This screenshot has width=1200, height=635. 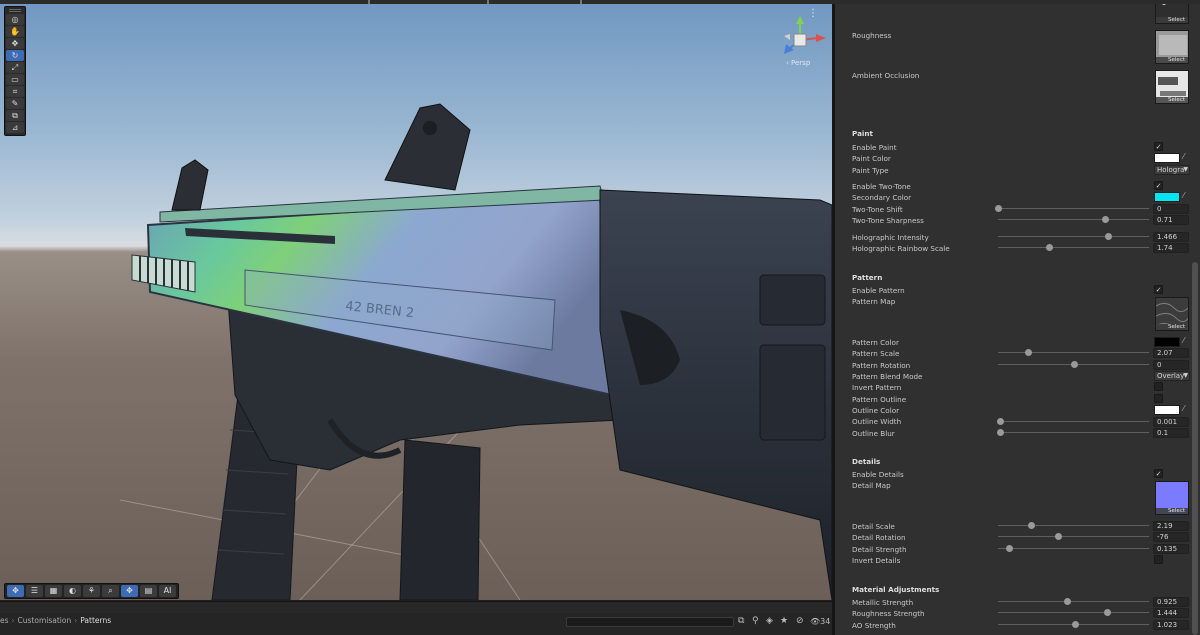 I want to click on pattern-outline-checkbox, so click(x=1158, y=398).